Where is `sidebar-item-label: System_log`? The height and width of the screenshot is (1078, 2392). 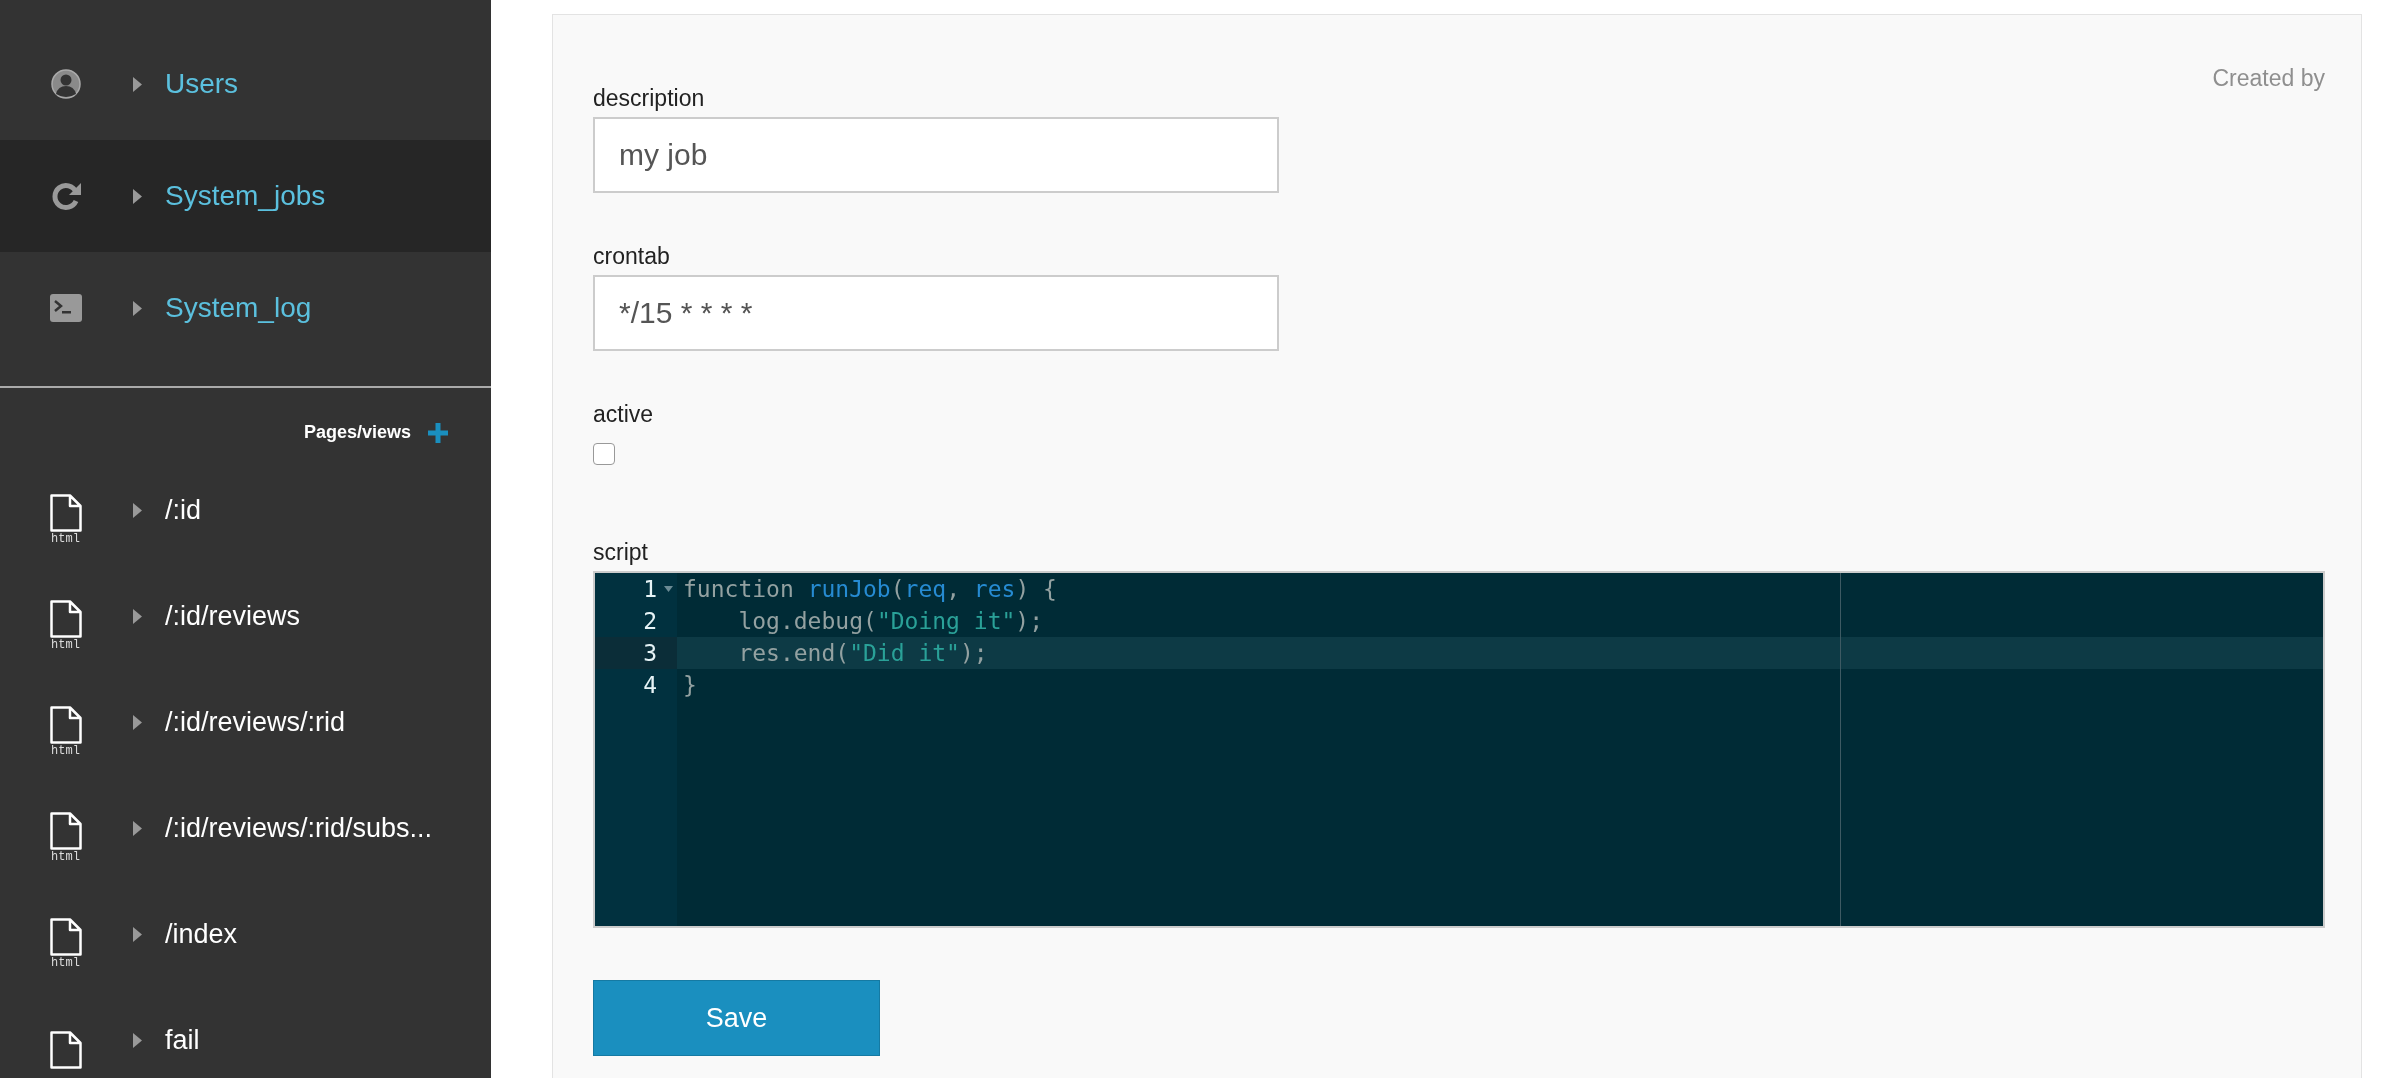
sidebar-item-label: System_log is located at coordinates (238, 308).